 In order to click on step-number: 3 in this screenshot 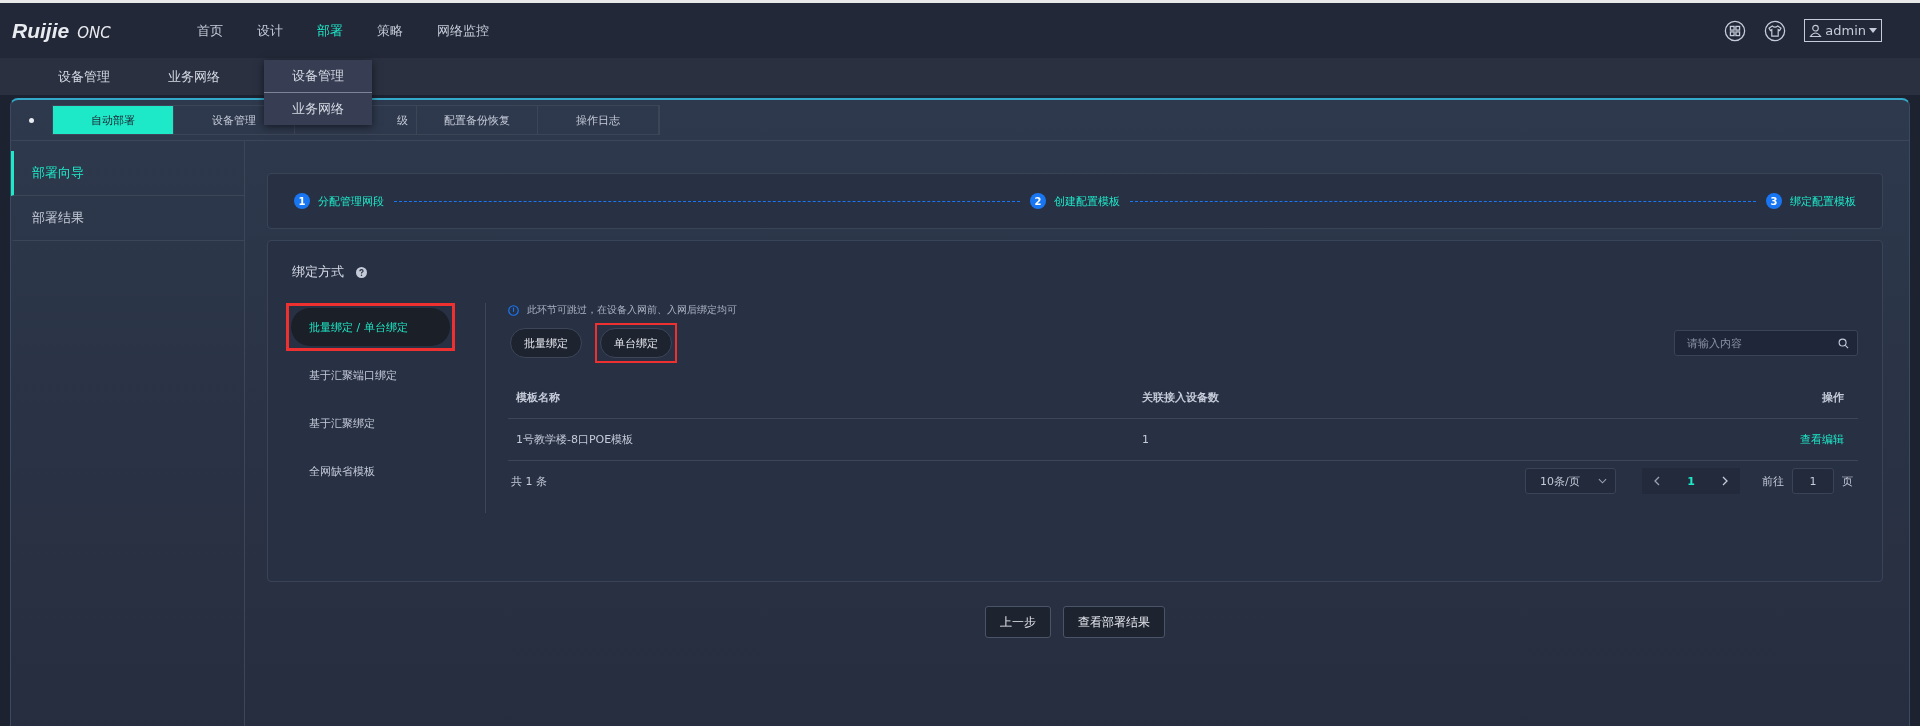, I will do `click(1774, 201)`.